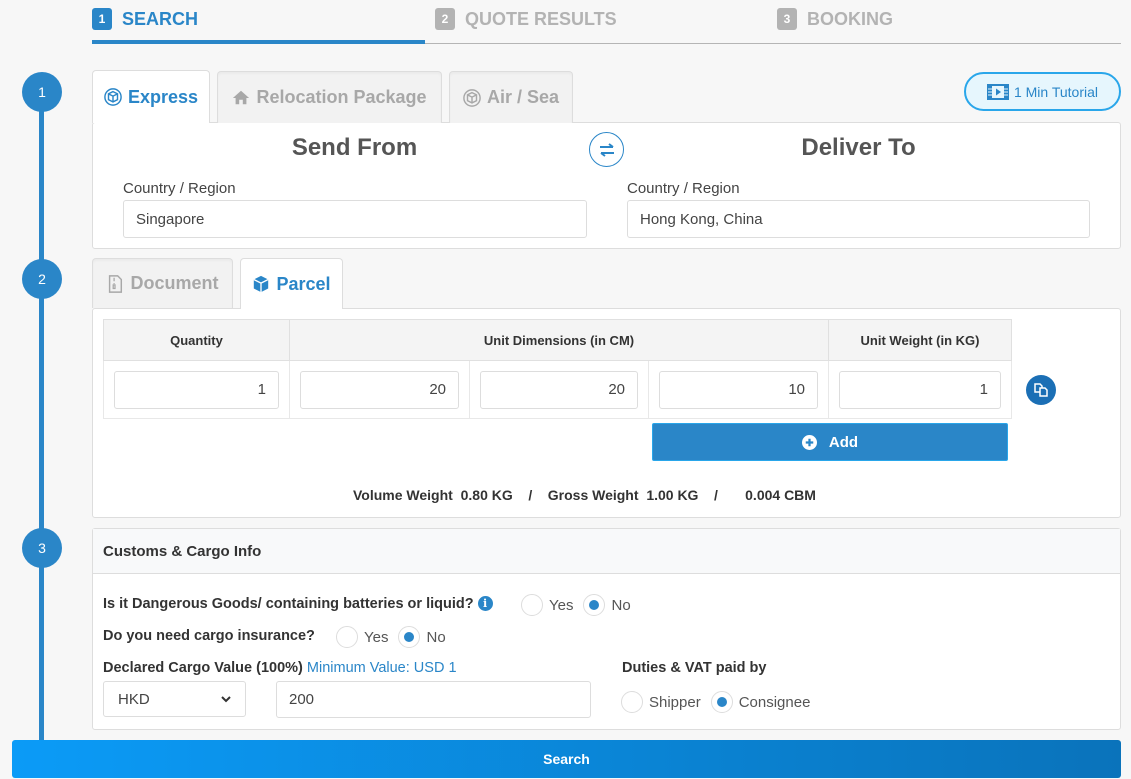 This screenshot has width=1131, height=779. I want to click on step-search: 1 SEARCH, so click(145, 19).